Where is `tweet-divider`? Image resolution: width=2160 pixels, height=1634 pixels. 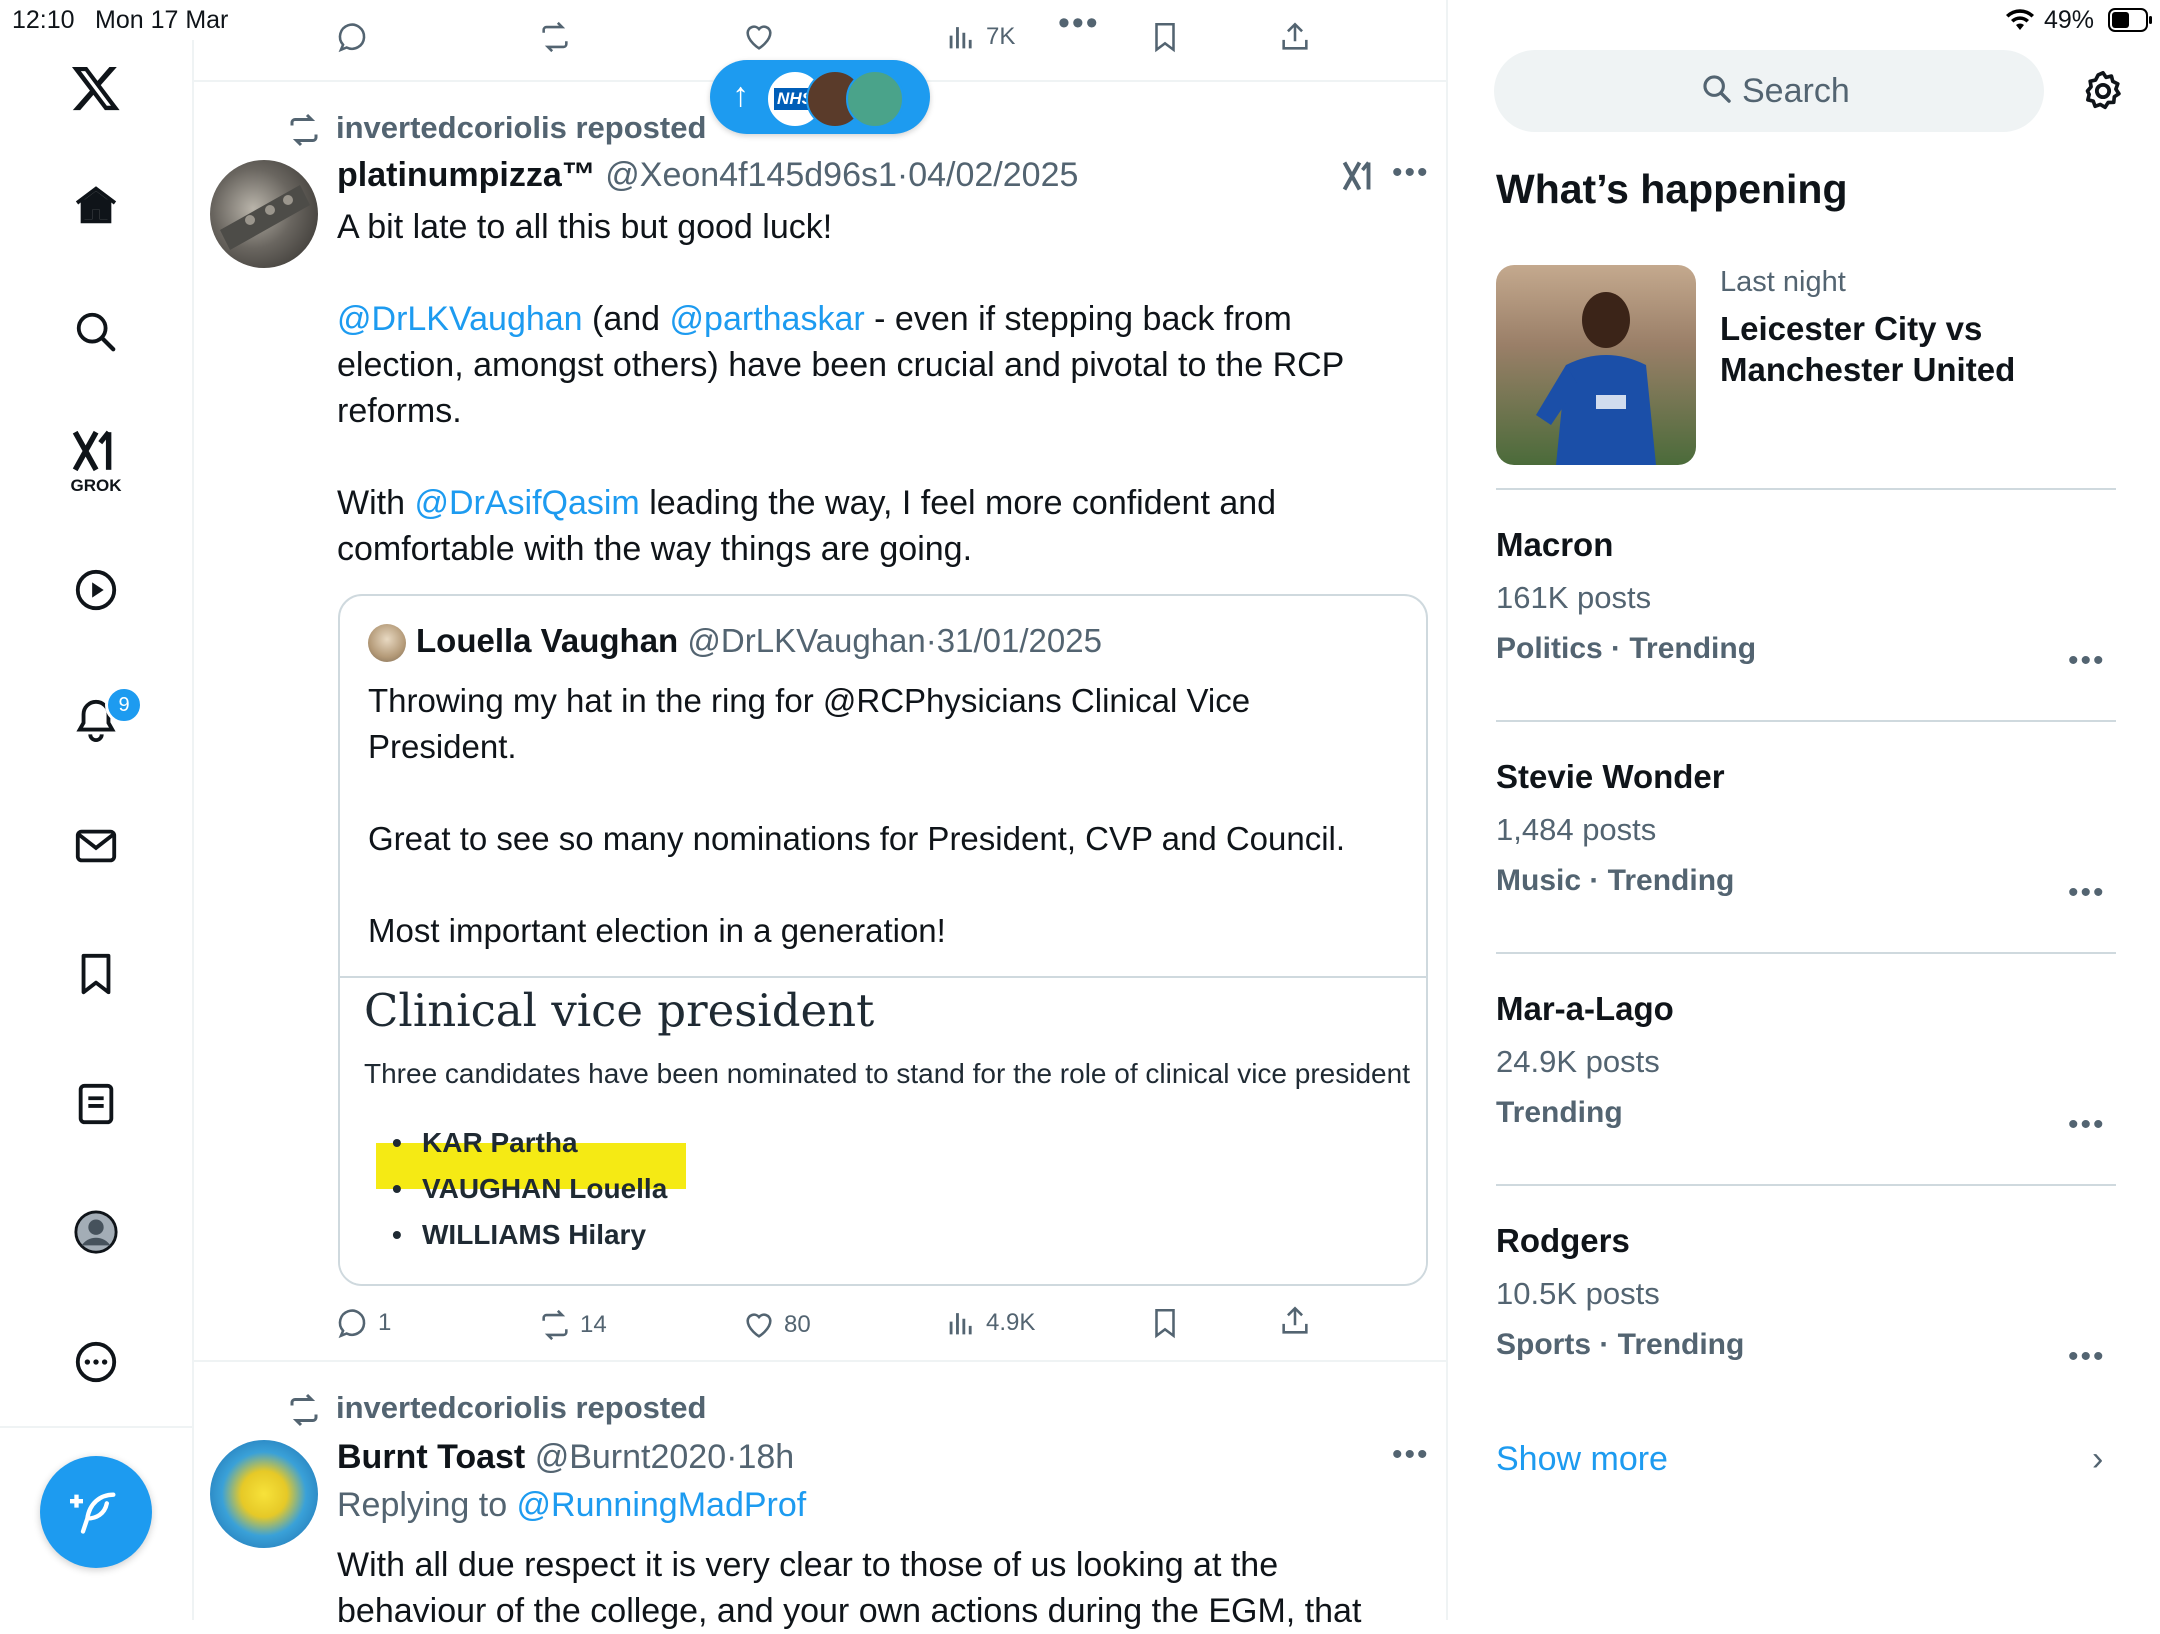
tweet-divider is located at coordinates (820, 1361).